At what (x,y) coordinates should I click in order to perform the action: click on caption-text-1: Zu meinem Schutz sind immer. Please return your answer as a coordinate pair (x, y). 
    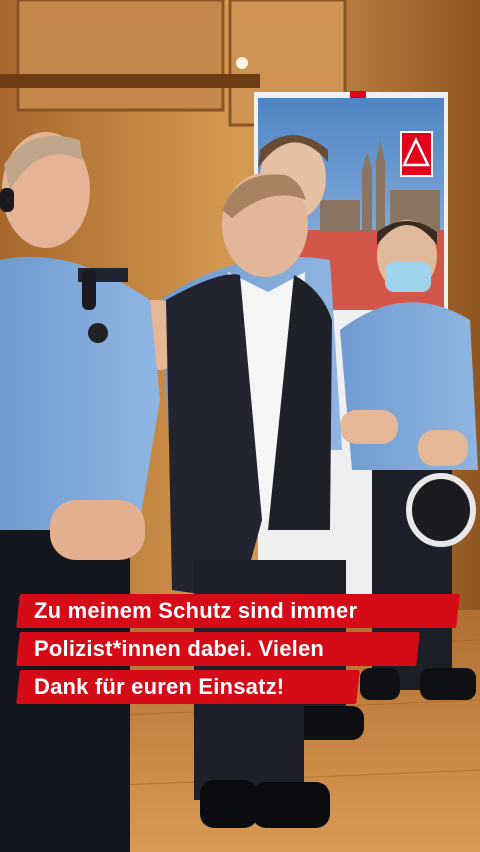
    Looking at the image, I should click on (196, 610).